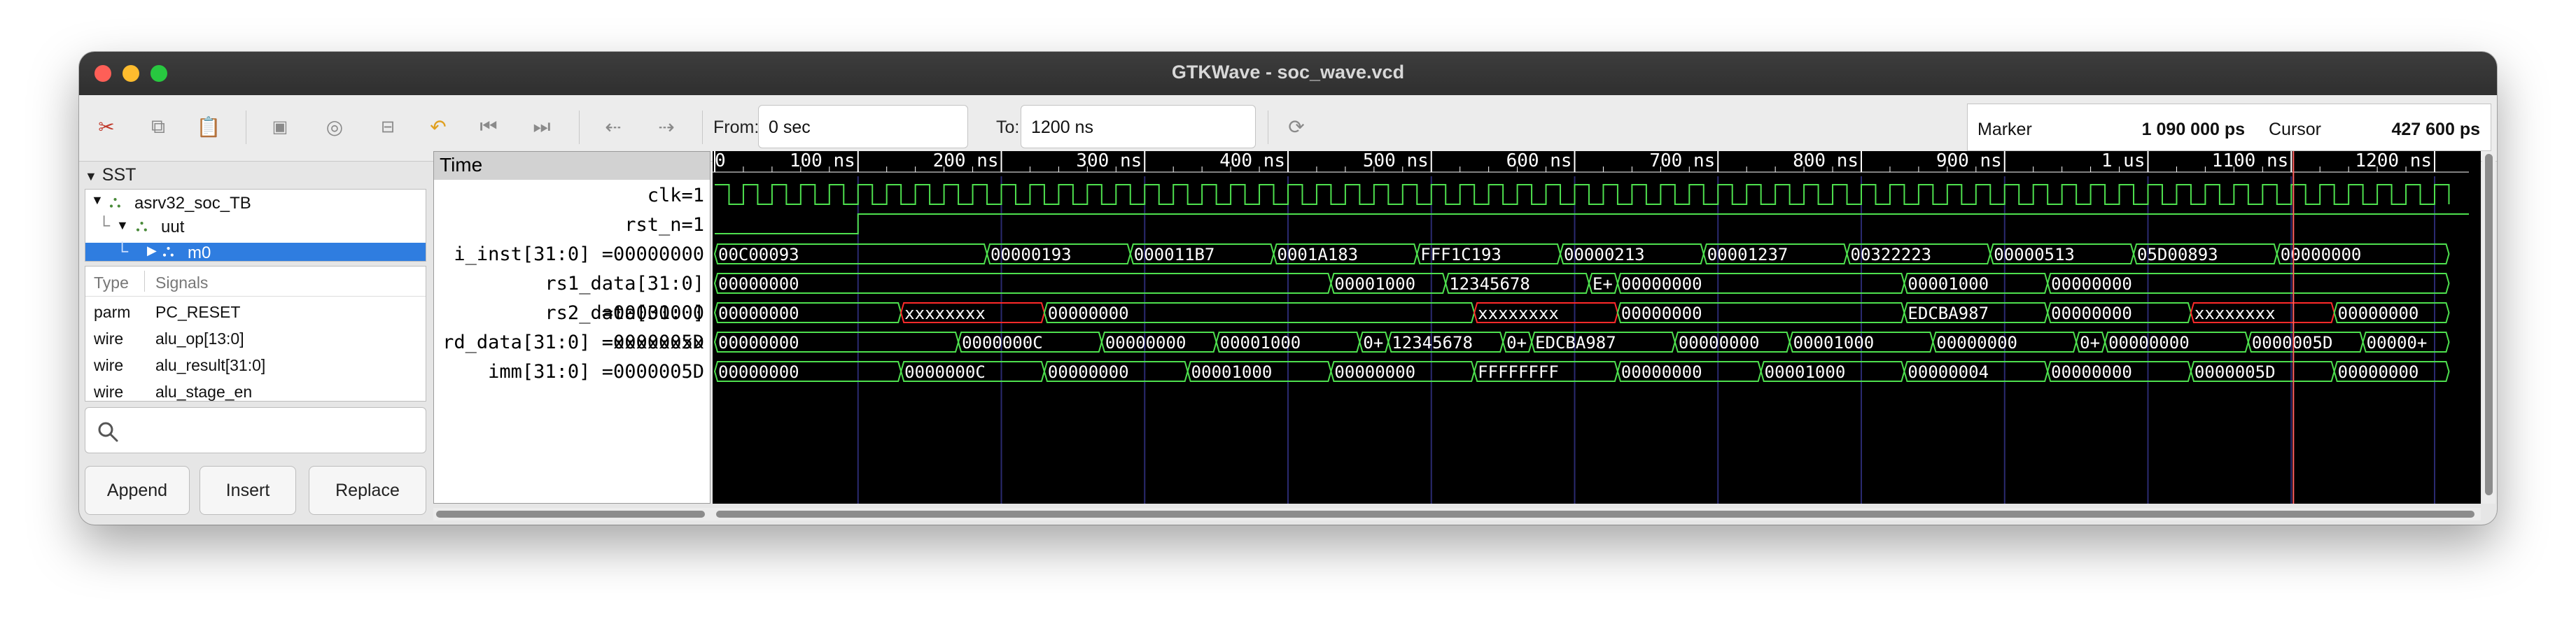  I want to click on zoom-out-icon: ⊟, so click(387, 127).